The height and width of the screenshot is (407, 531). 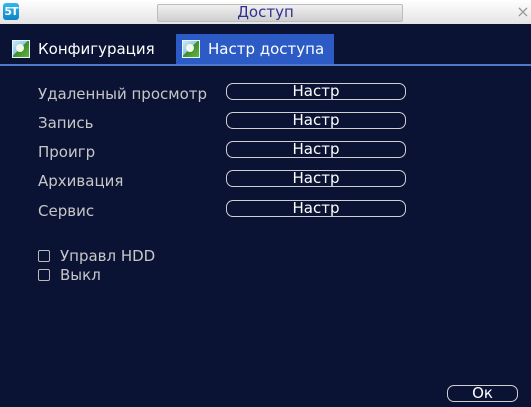 What do you see at coordinates (316, 208) in the screenshot?
I see `service-setup-button: Настр` at bounding box center [316, 208].